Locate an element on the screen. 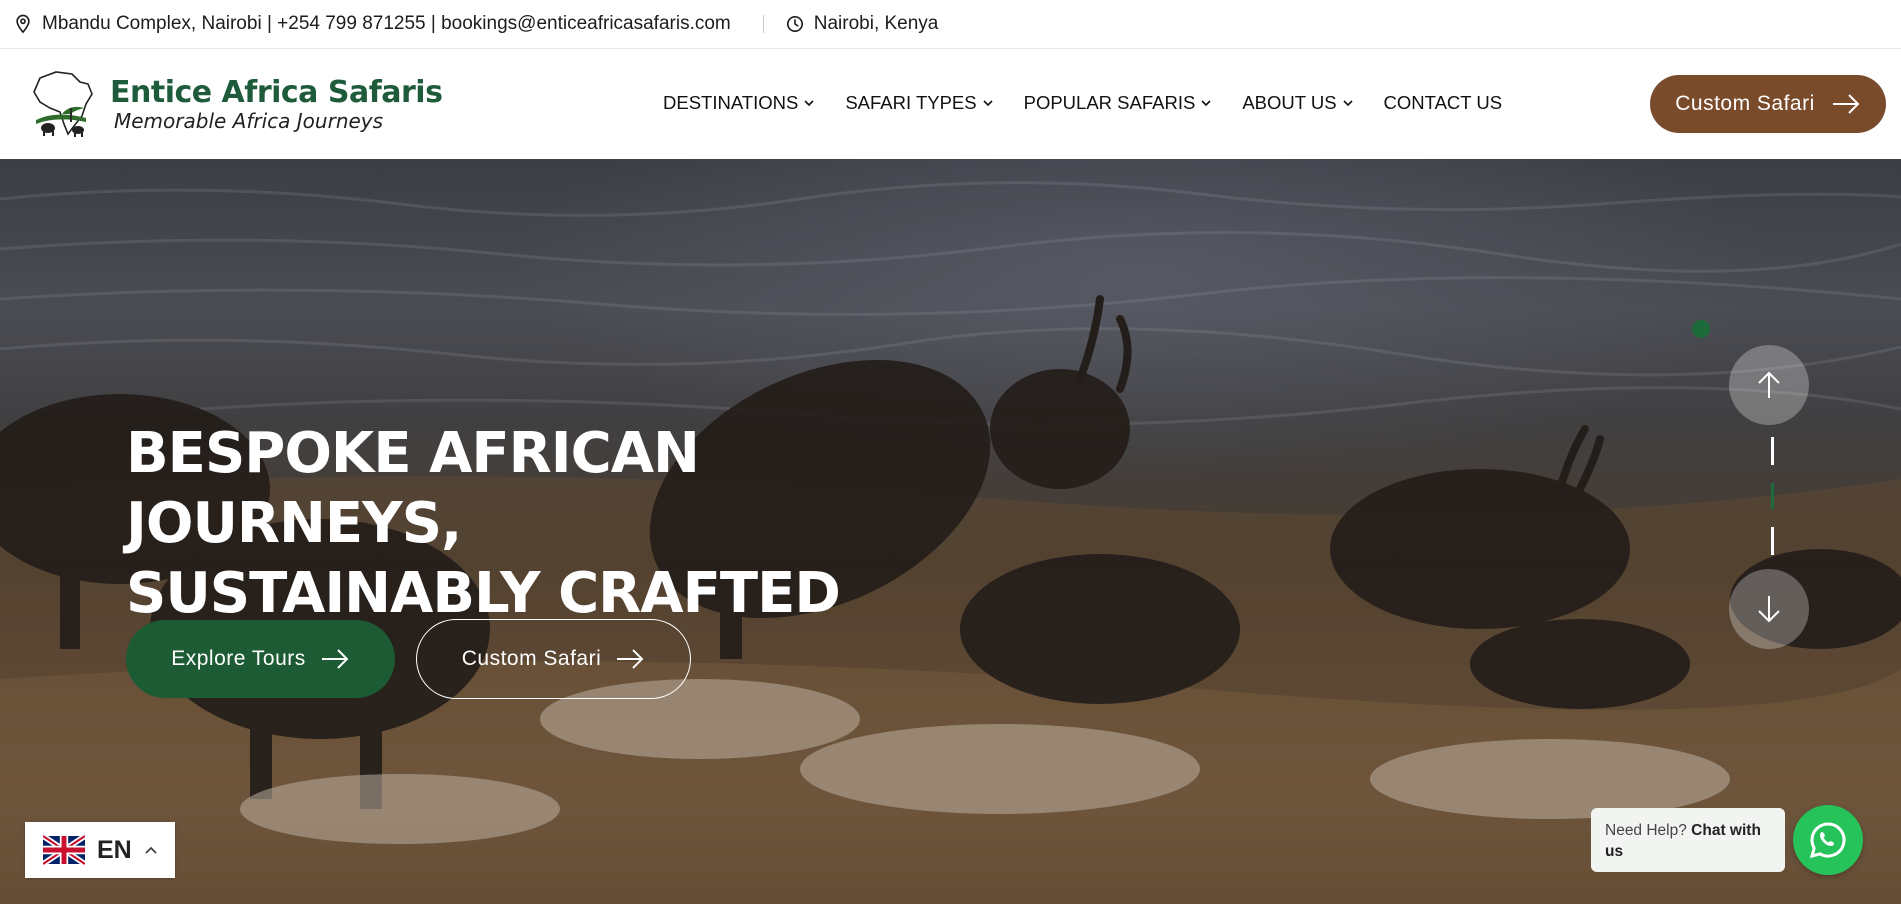 The image size is (1901, 904). nav-item-label: ABOUT US is located at coordinates (1289, 102).